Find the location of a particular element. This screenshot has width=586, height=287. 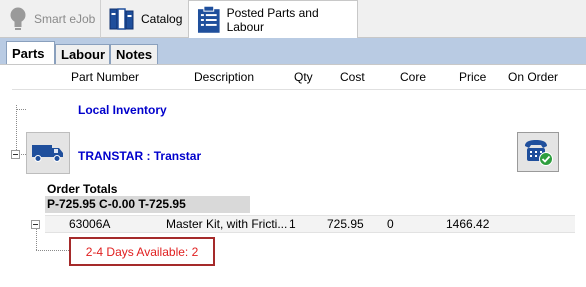

part-number-cell: 63006A is located at coordinates (90, 224).